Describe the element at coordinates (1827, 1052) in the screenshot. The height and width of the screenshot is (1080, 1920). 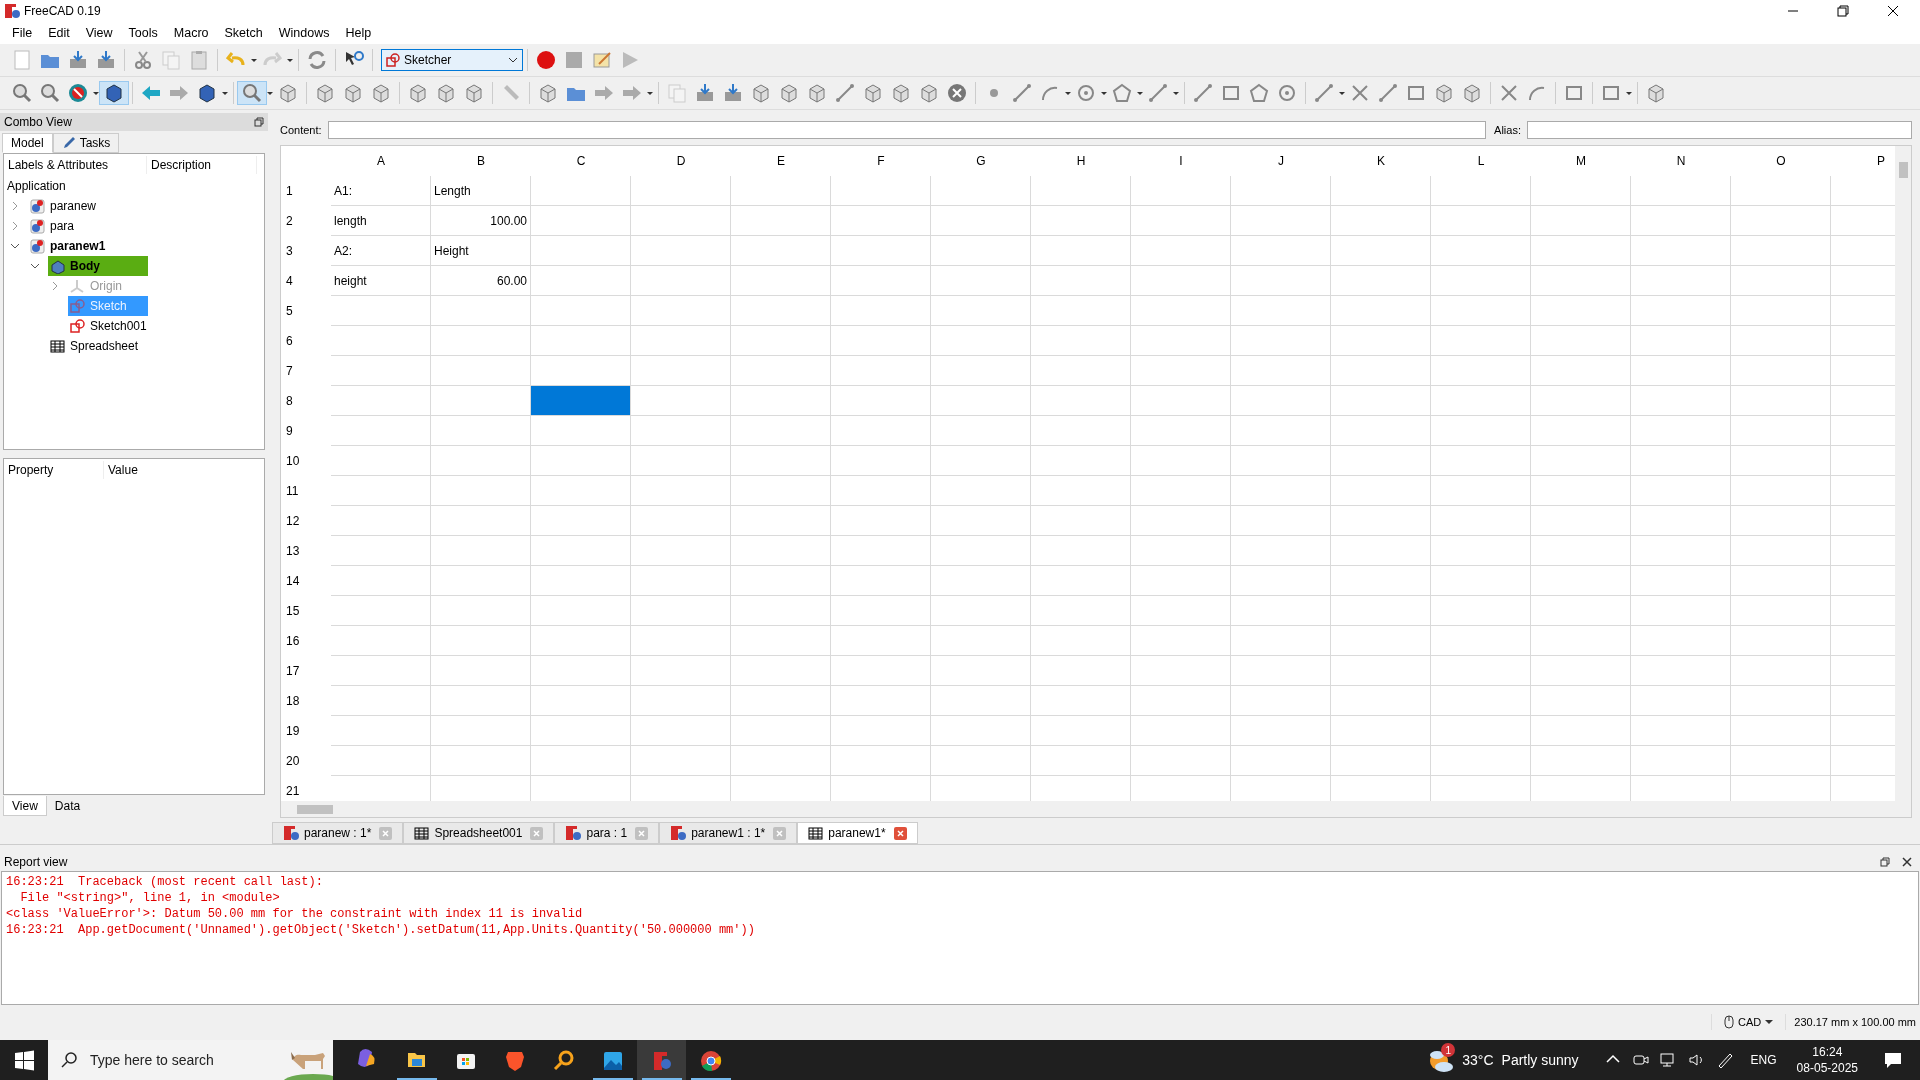
I see `clock-time: 16:24` at that location.